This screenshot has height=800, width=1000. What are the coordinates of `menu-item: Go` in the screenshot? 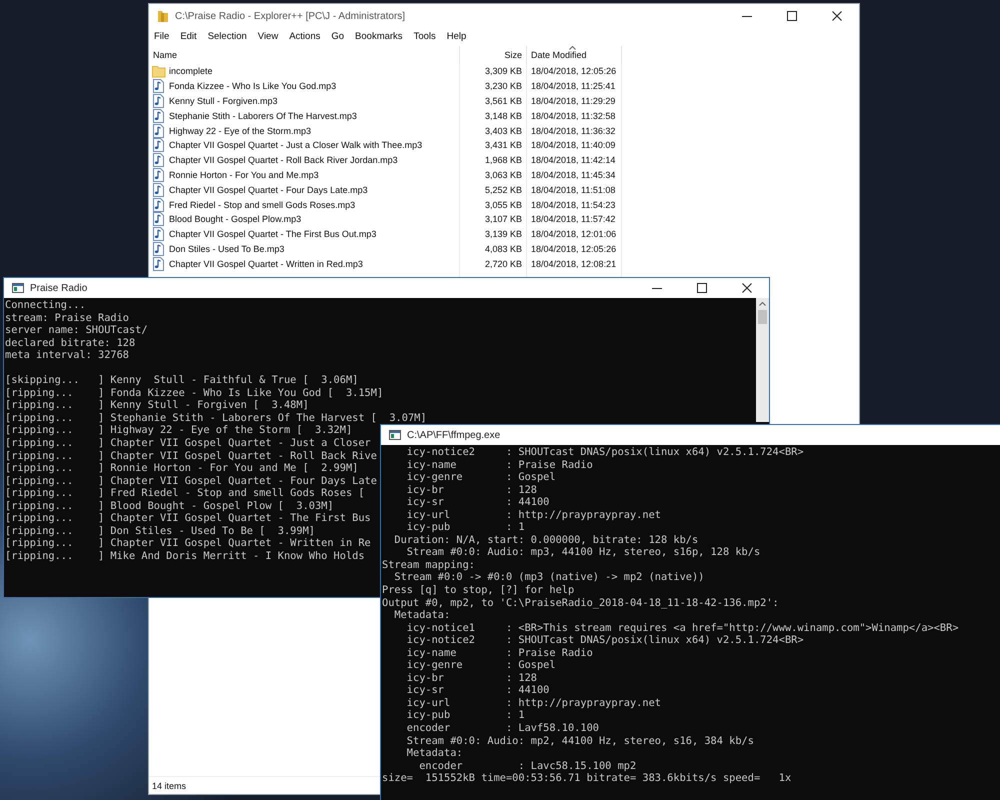 It's located at (337, 36).